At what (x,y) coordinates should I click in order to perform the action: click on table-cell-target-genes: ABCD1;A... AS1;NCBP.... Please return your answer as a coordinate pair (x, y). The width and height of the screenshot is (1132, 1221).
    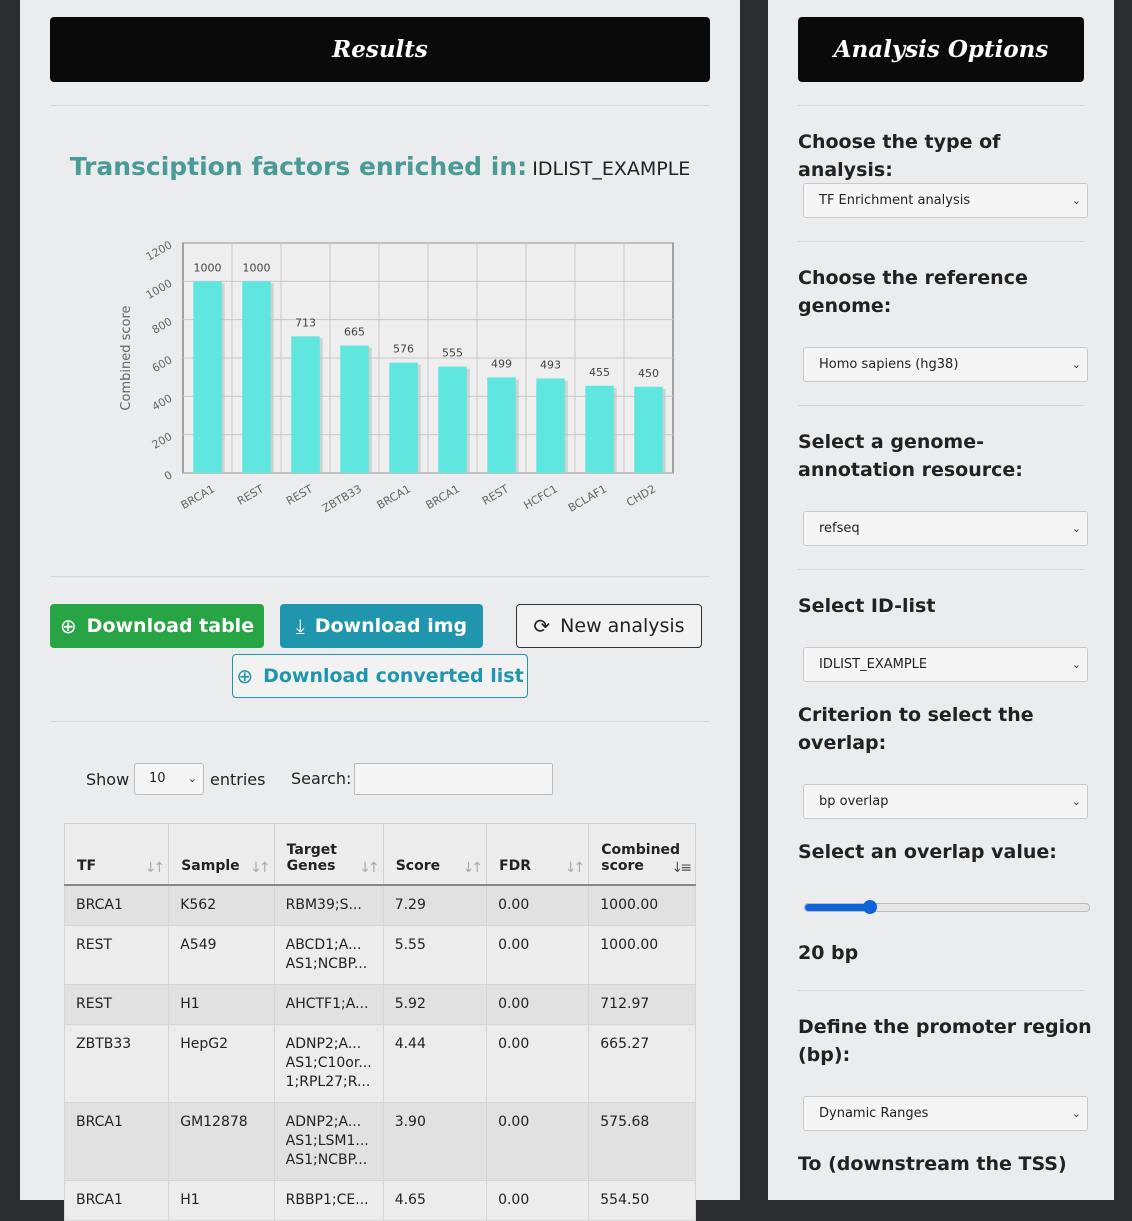
    Looking at the image, I should click on (328, 955).